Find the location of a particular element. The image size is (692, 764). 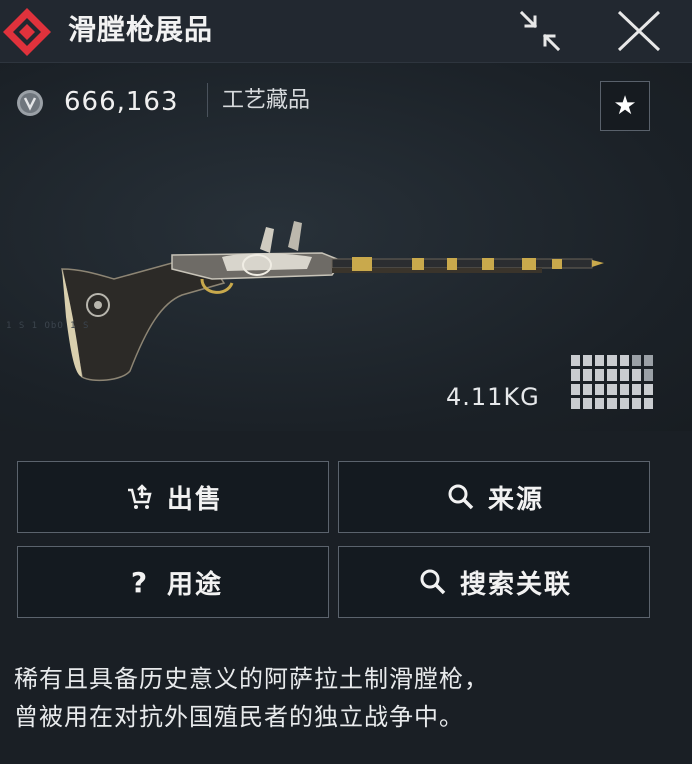

source-button: 来源 is located at coordinates (494, 497).